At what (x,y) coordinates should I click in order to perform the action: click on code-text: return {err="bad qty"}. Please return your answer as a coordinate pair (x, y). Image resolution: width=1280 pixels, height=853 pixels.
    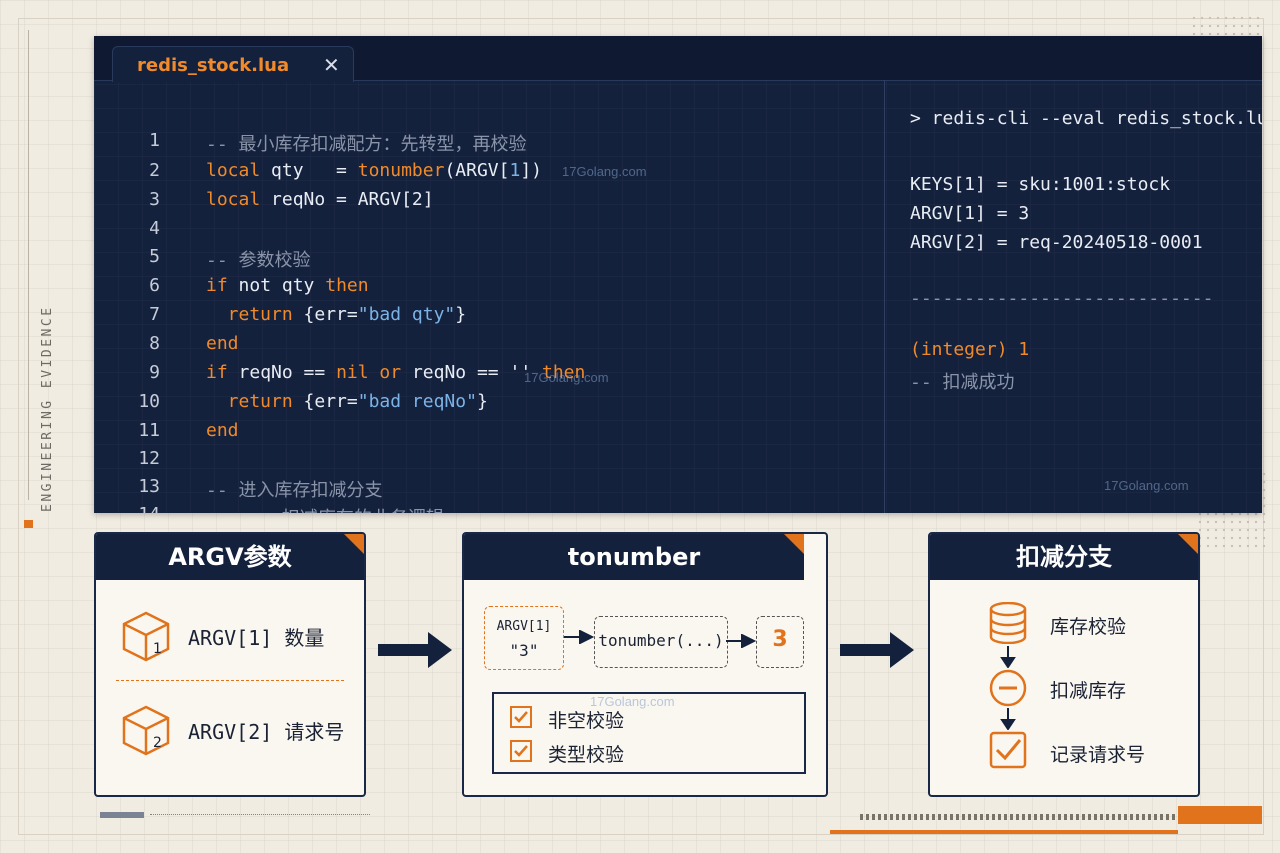
    Looking at the image, I should click on (336, 314).